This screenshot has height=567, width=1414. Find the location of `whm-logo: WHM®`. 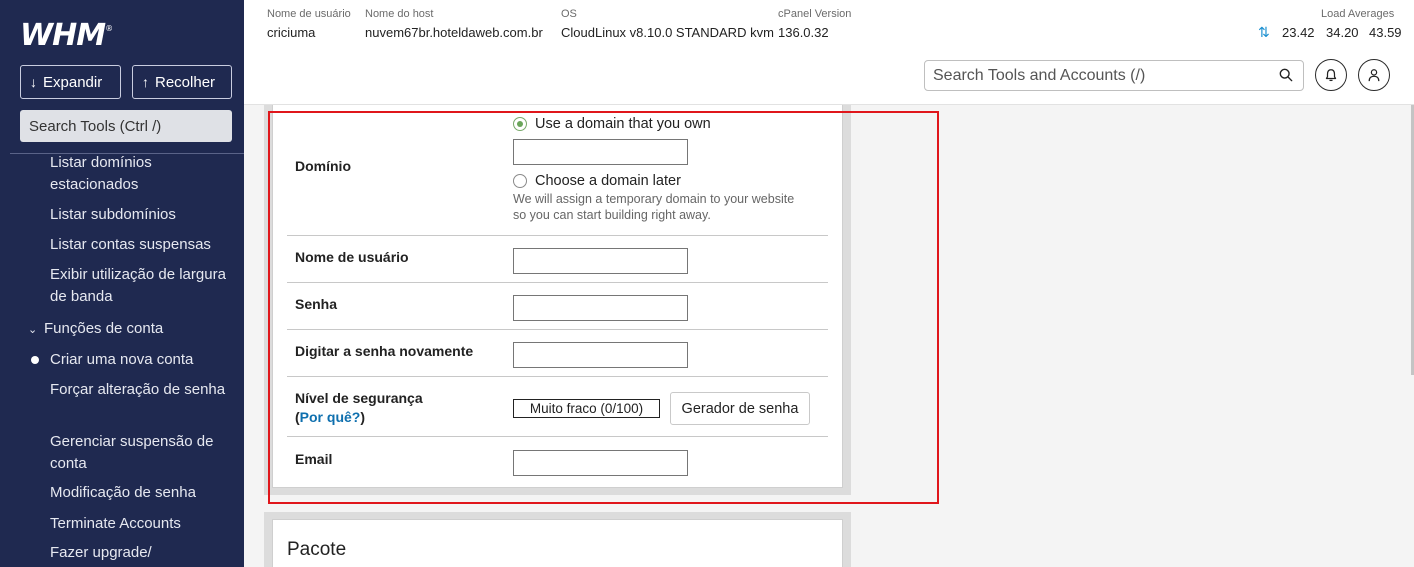

whm-logo: WHM® is located at coordinates (66, 35).